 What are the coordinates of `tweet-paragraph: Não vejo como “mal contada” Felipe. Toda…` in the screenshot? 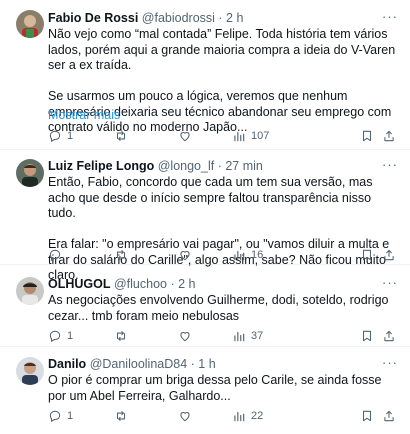 It's located at (222, 49).